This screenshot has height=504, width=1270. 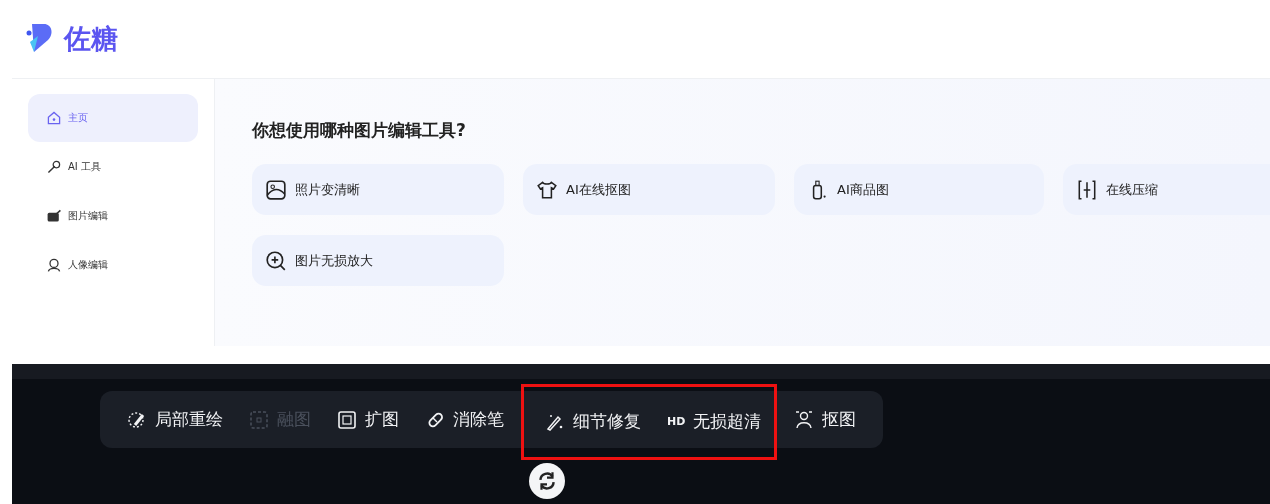 What do you see at coordinates (547, 189) in the screenshot?
I see `shirt-icon` at bounding box center [547, 189].